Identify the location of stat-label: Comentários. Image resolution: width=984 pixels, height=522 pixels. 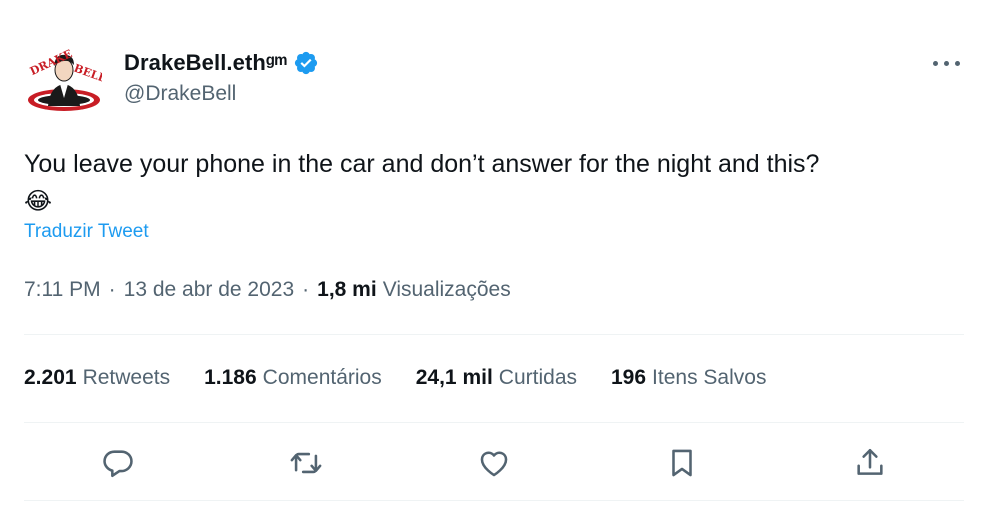
(322, 377).